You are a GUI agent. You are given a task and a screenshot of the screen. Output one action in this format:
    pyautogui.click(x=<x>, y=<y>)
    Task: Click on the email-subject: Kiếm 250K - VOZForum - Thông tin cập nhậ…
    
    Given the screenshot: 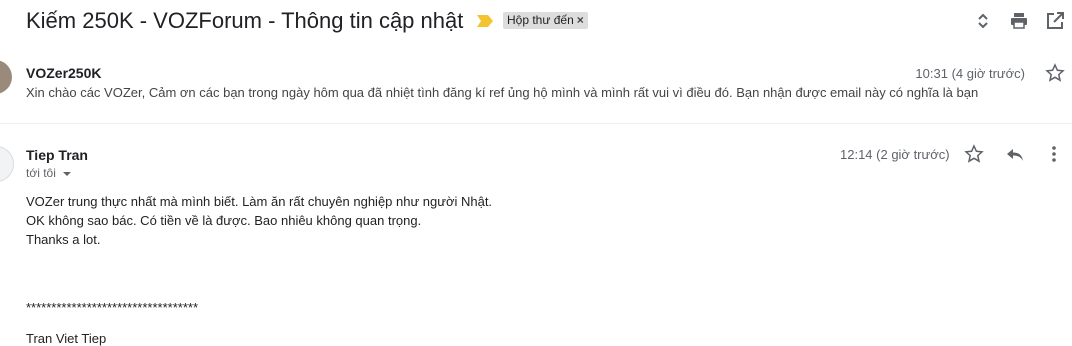 What is the action you would take?
    pyautogui.click(x=245, y=20)
    